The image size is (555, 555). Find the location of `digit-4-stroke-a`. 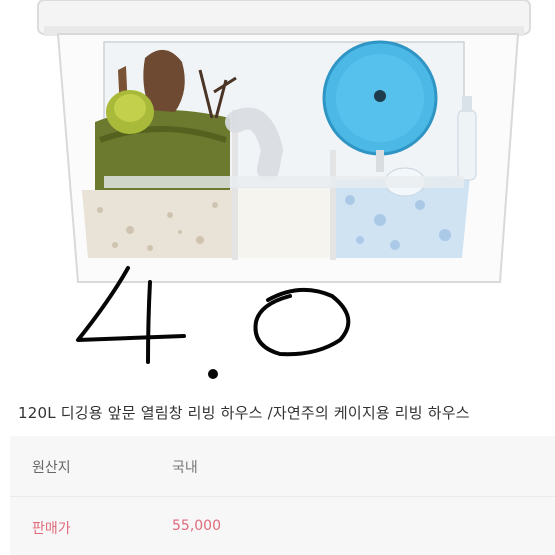

digit-4-stroke-a is located at coordinates (131, 304).